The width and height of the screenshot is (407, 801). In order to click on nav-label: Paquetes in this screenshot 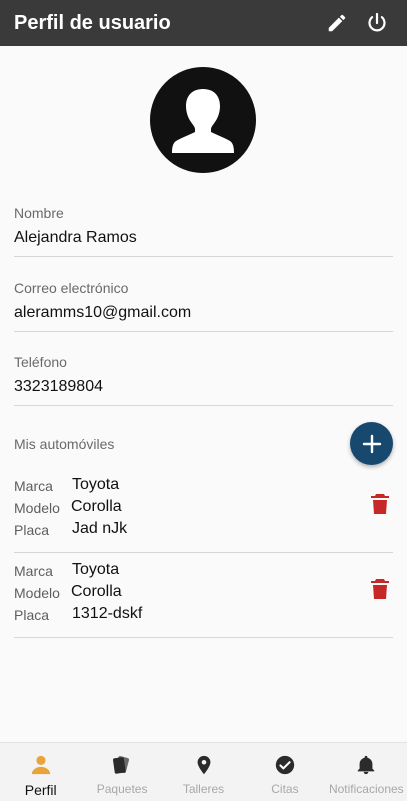, I will do `click(122, 789)`.